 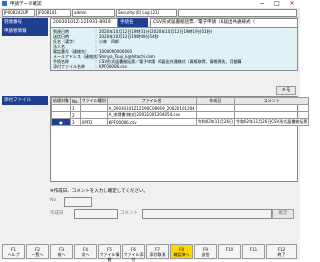 I want to click on status-message, so click(x=237, y=13).